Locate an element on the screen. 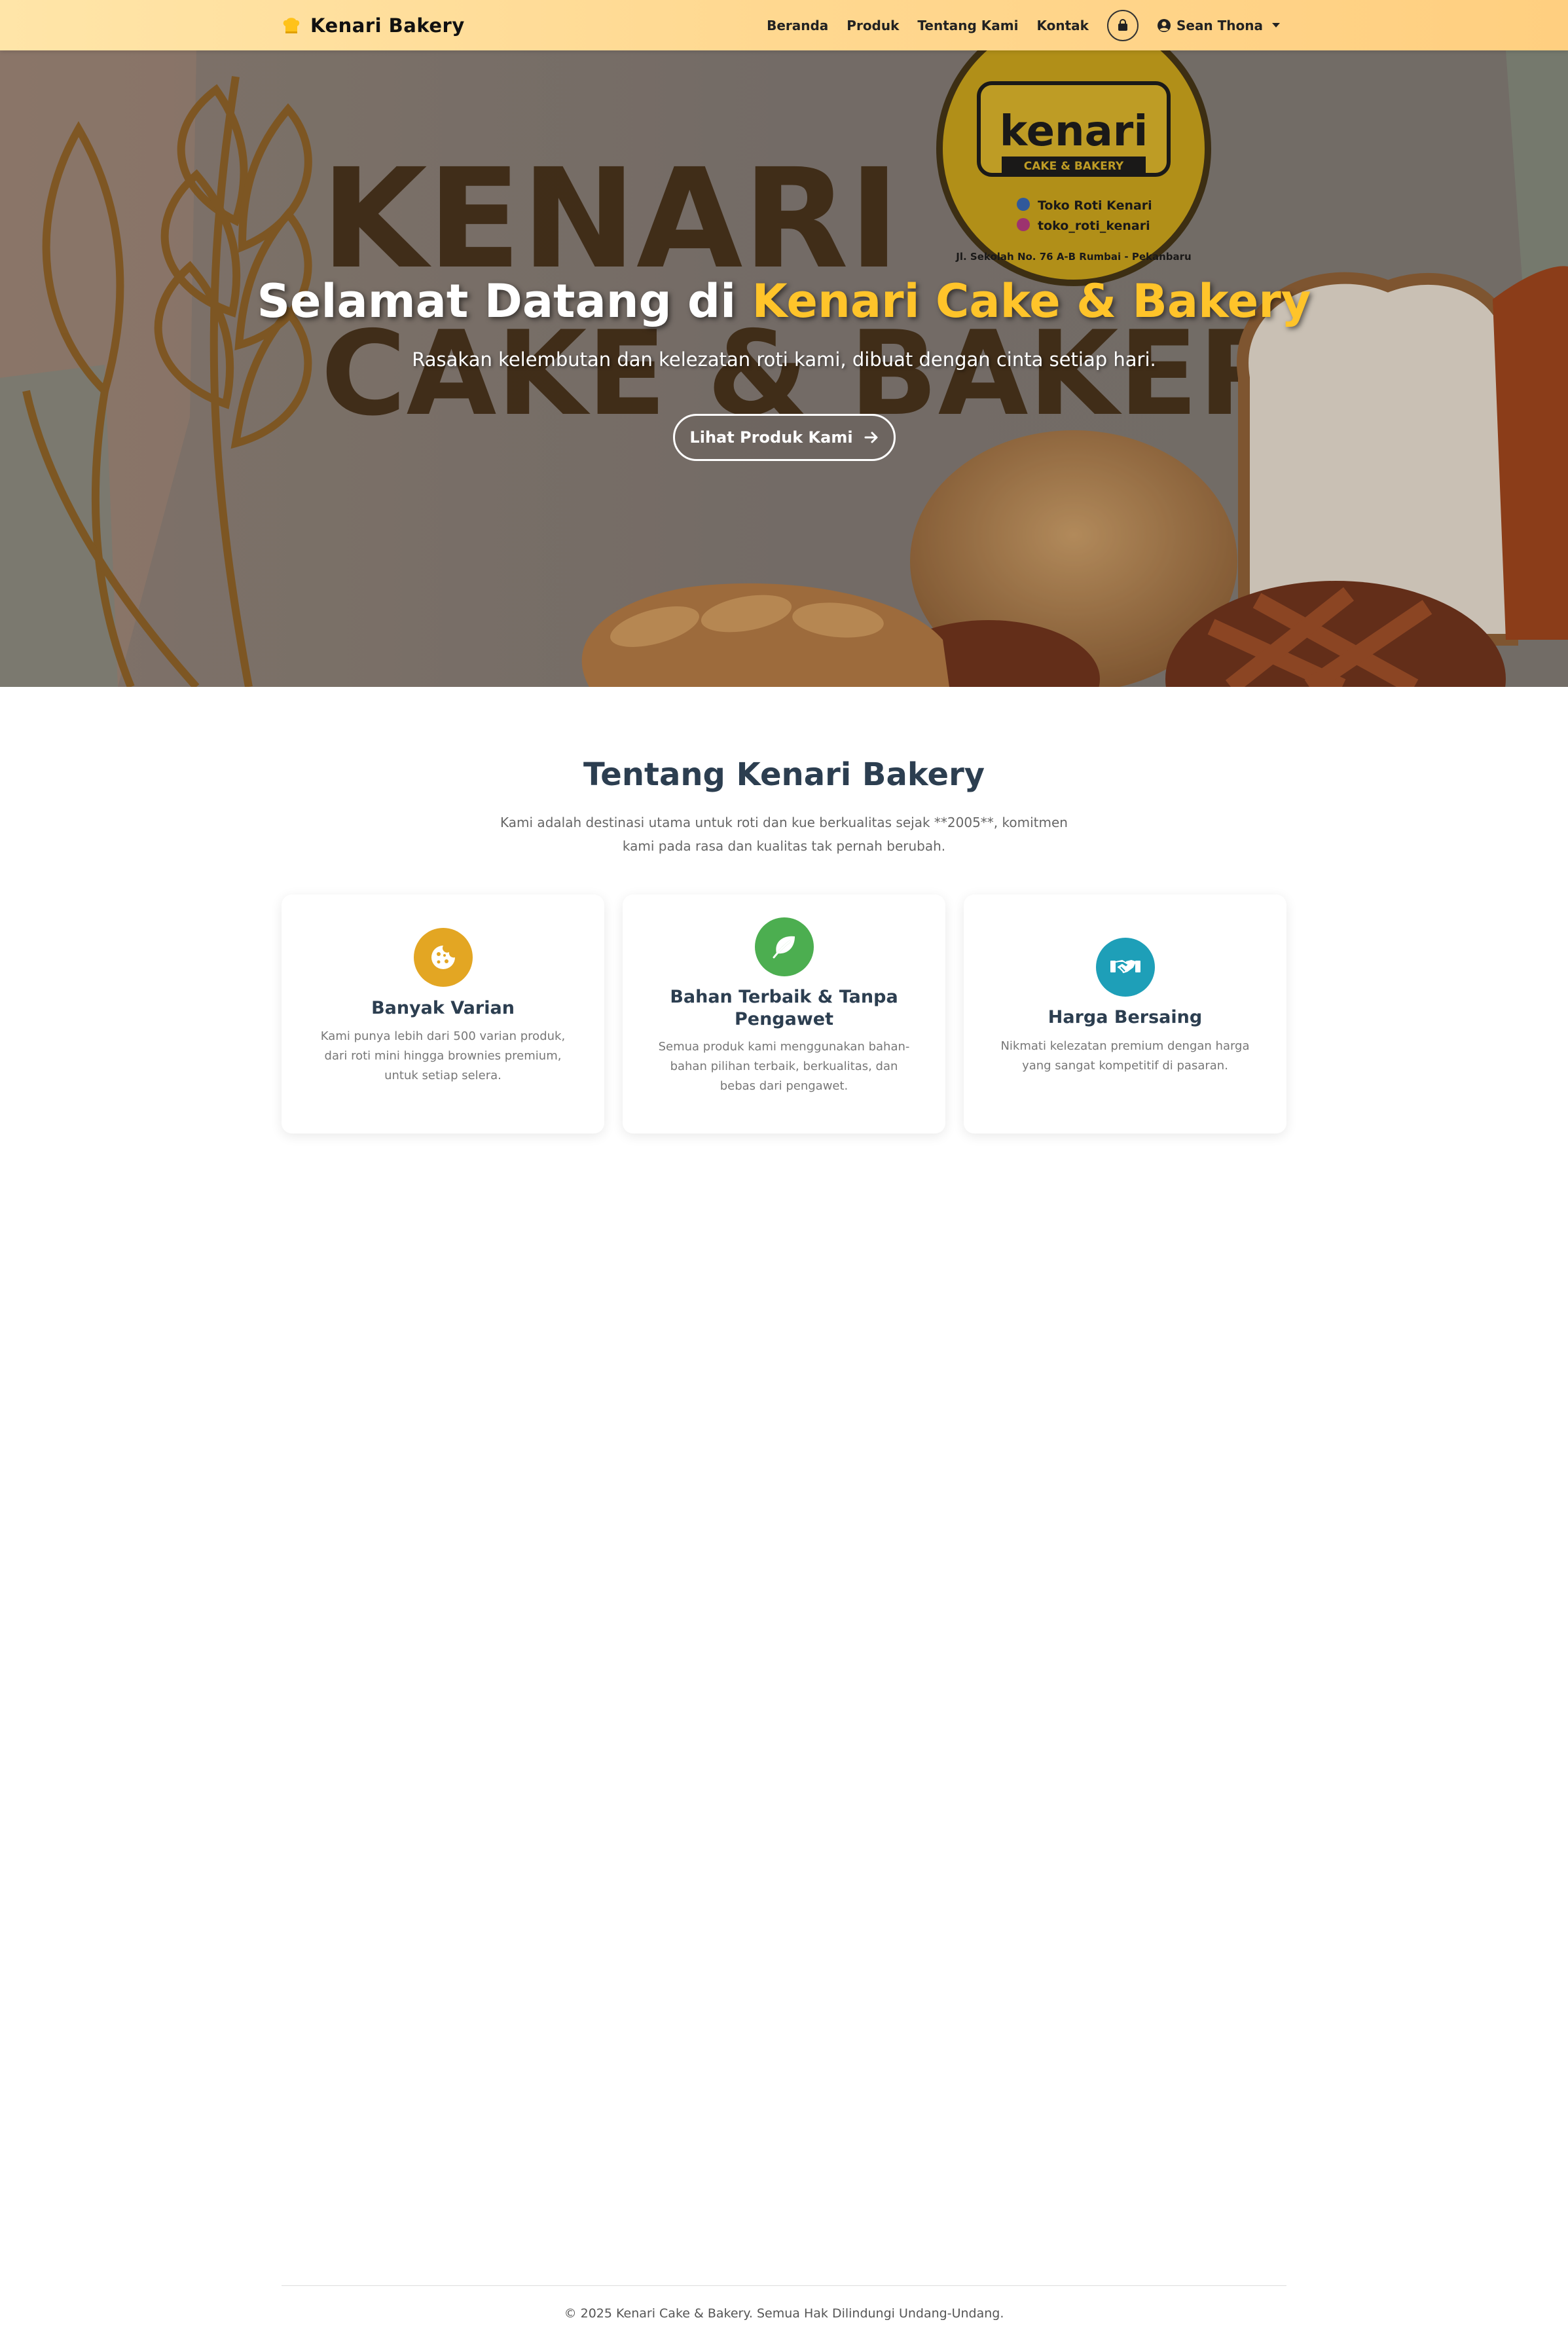 This screenshot has height=2341, width=1568. about-title: Tentang Kenari Bakery is located at coordinates (784, 774).